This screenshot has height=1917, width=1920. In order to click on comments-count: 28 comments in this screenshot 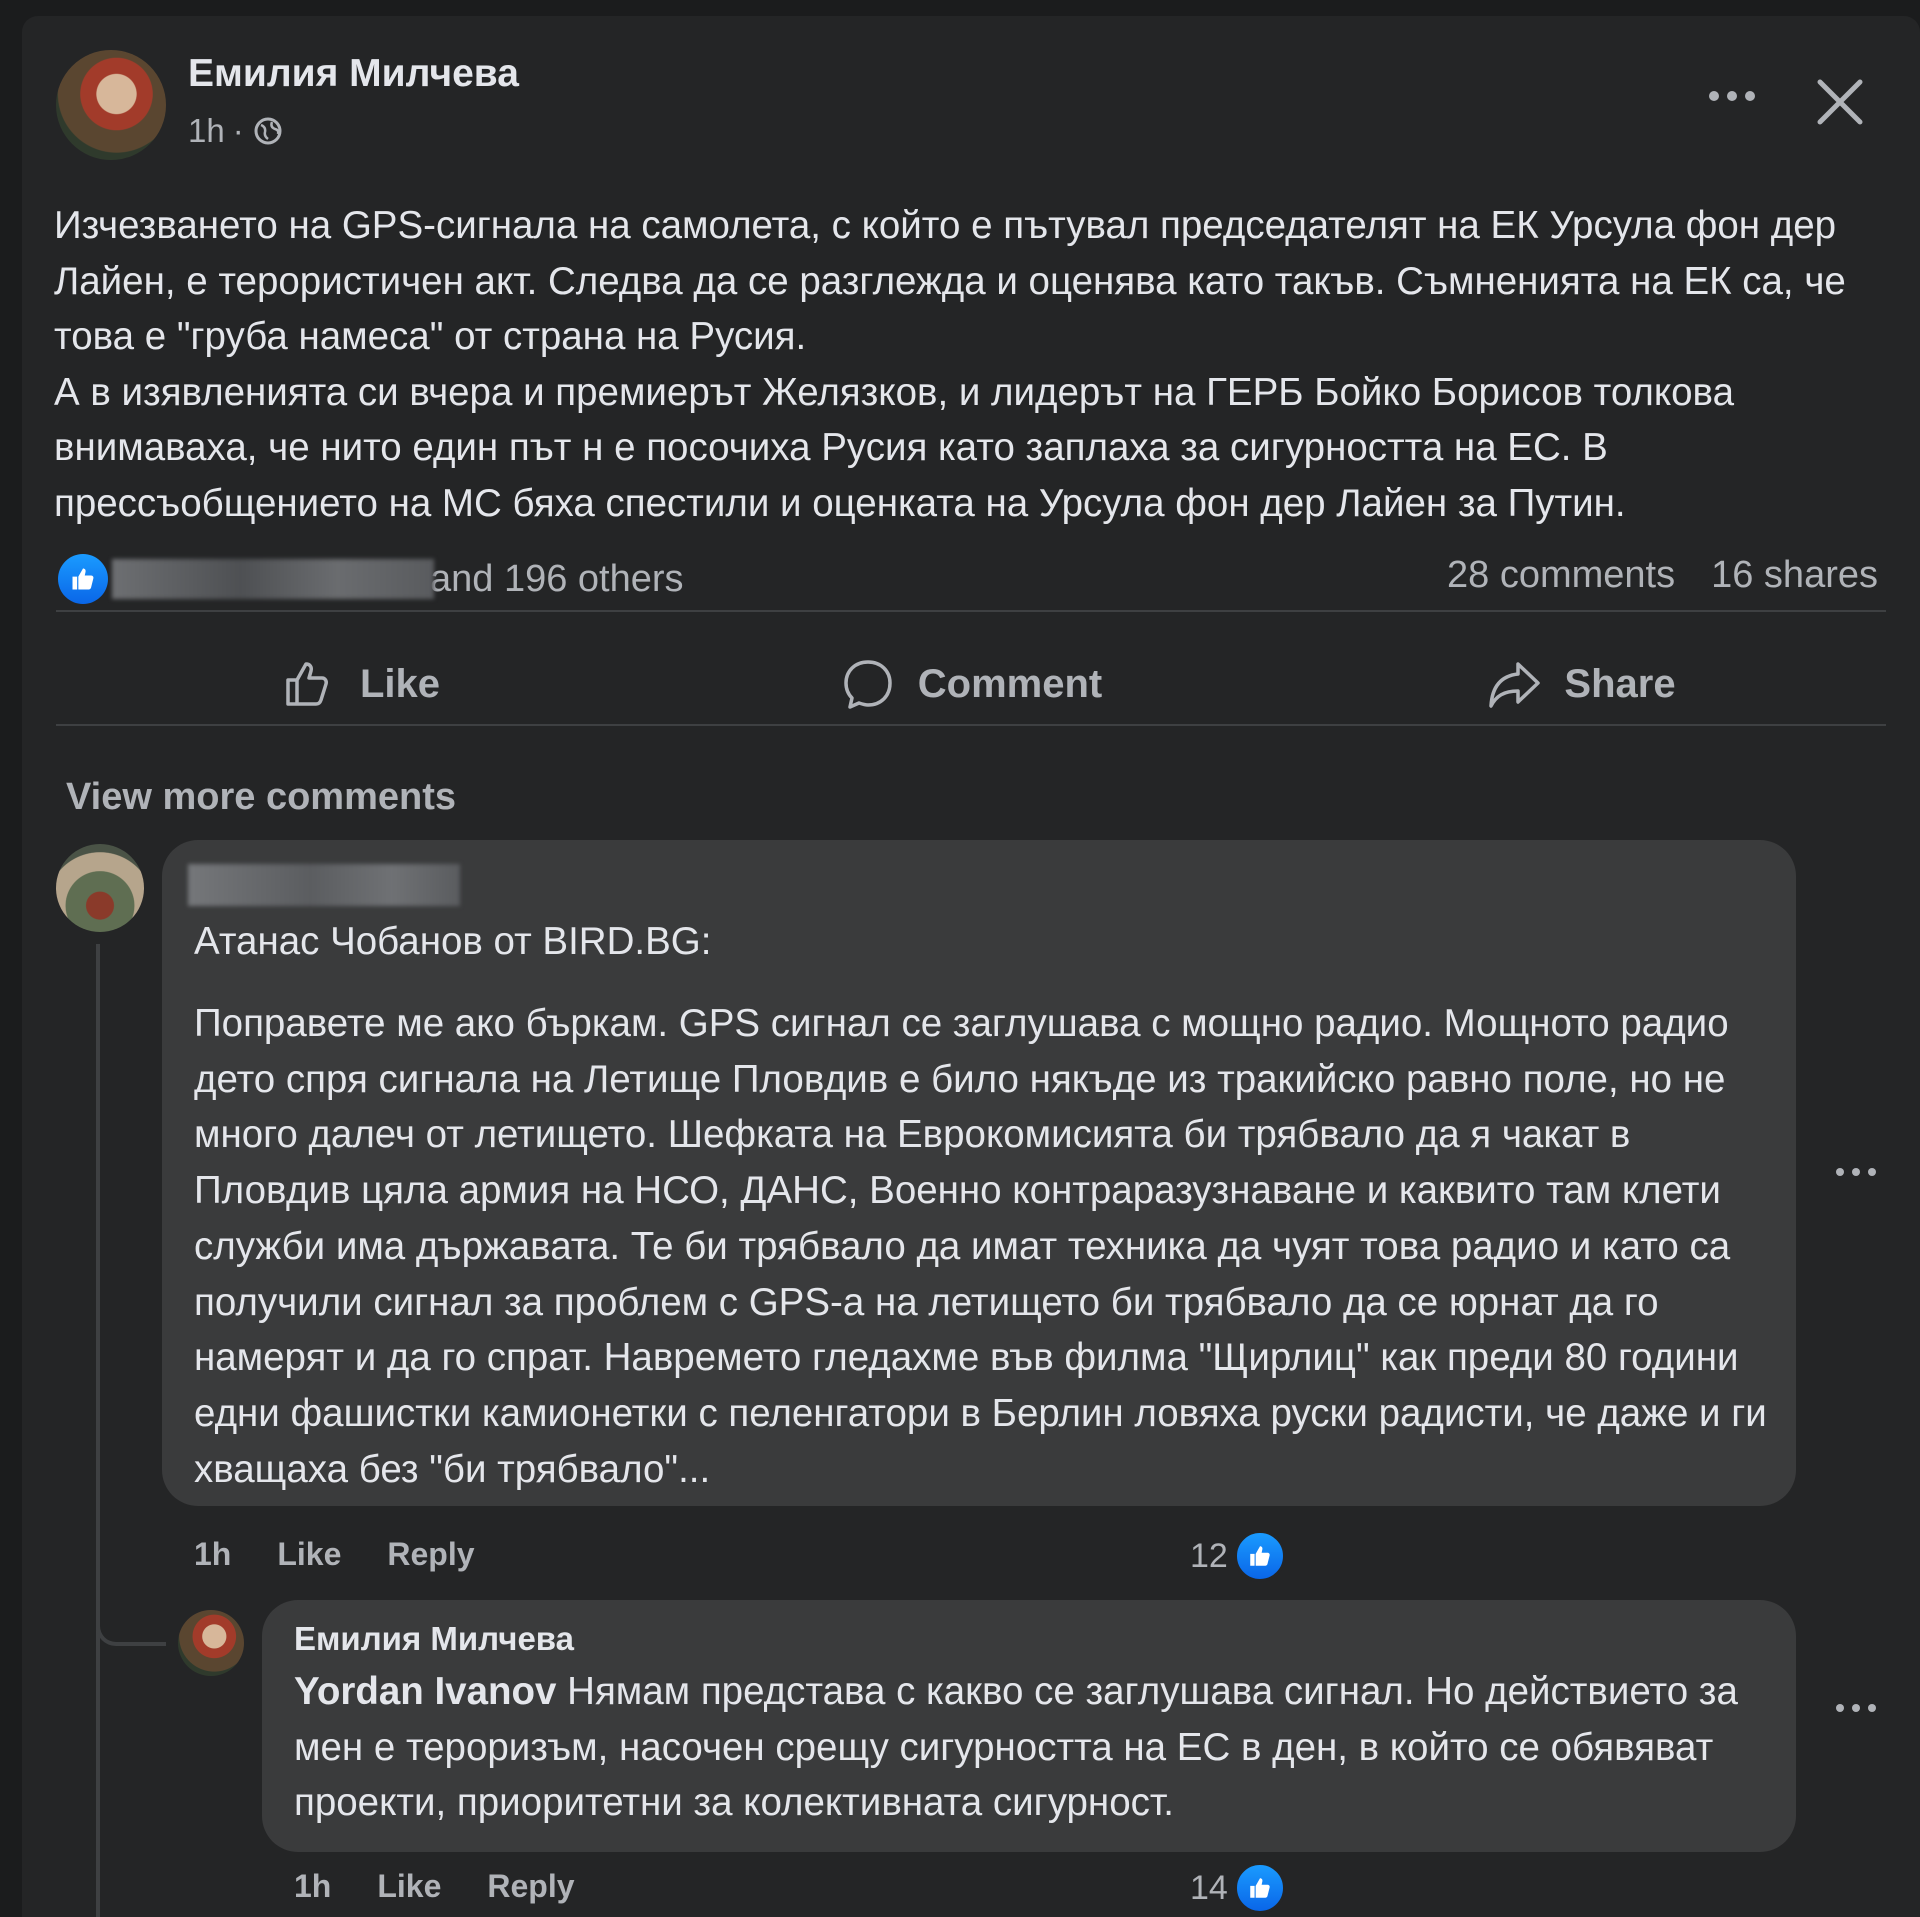, I will do `click(1561, 575)`.